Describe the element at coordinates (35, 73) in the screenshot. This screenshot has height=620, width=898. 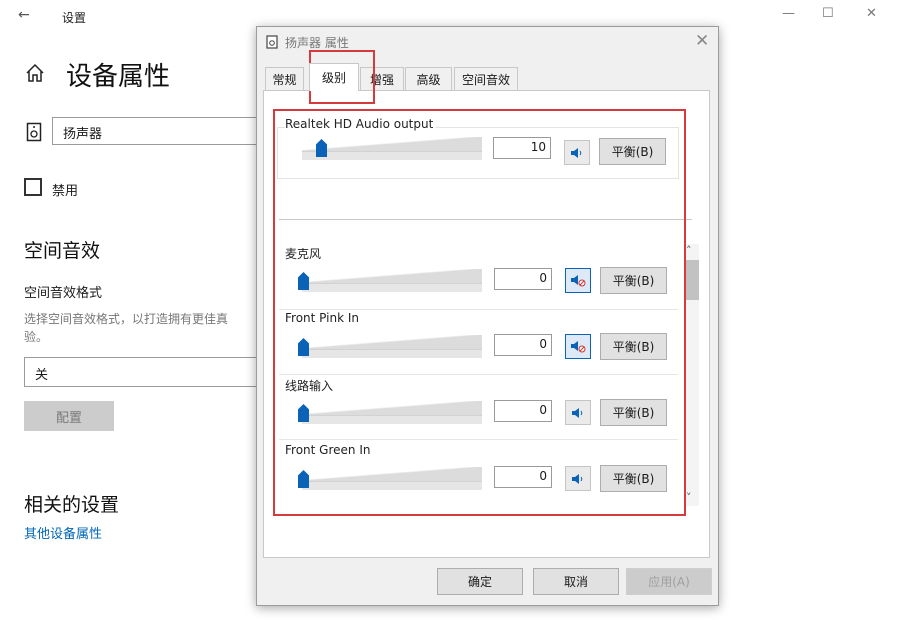
I see `home-icon` at that location.